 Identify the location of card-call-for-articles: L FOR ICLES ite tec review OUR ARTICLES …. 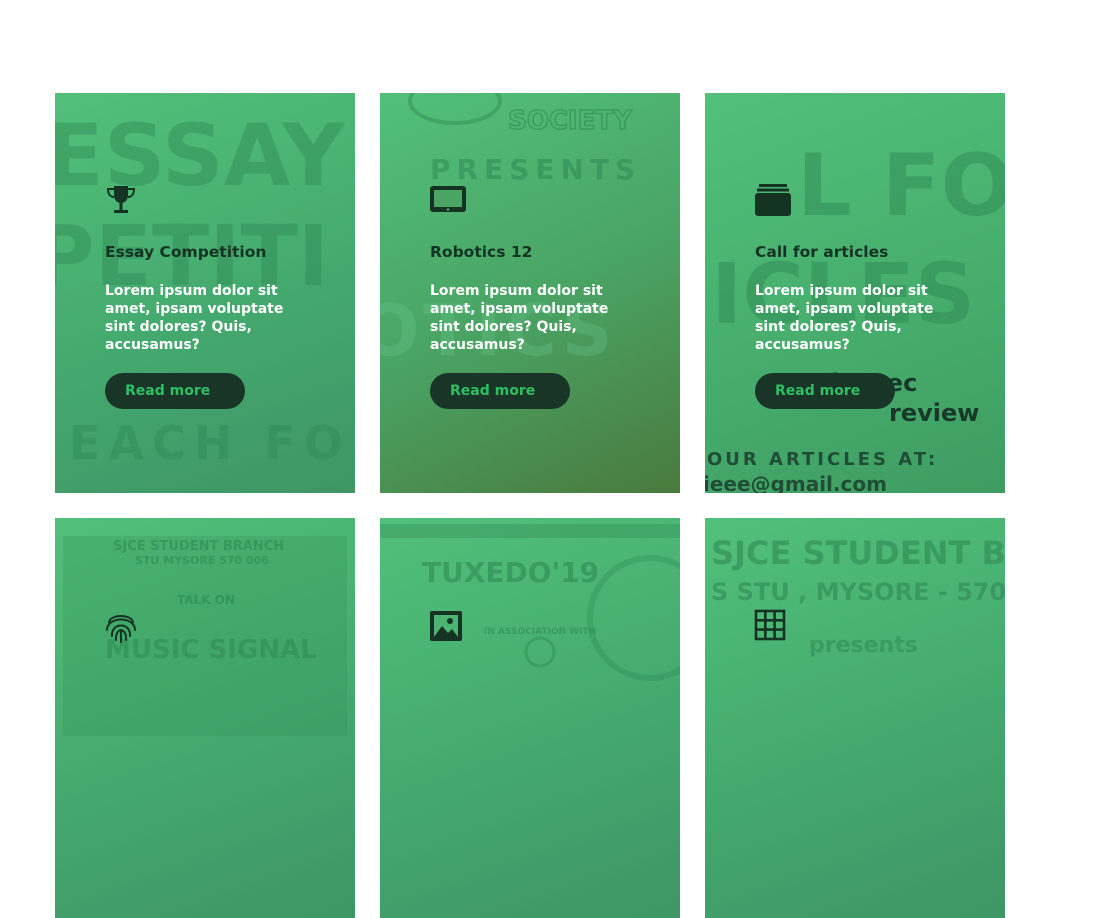
(855, 293).